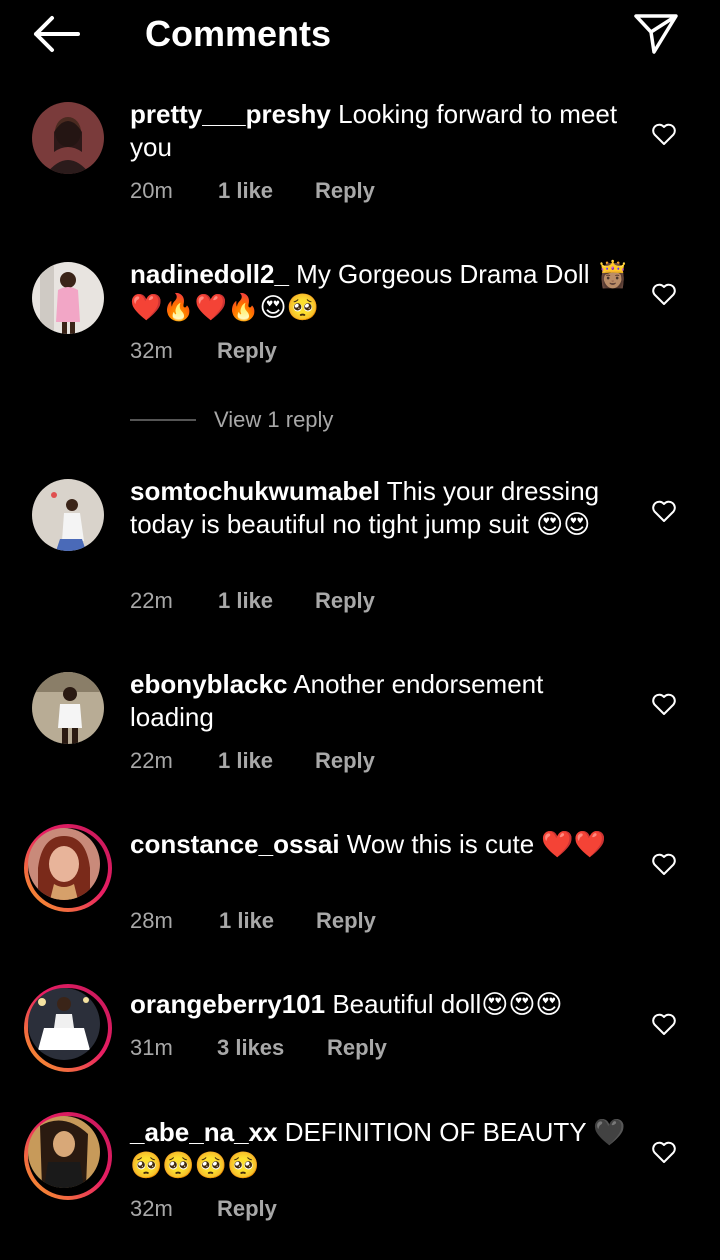 The width and height of the screenshot is (720, 1260). I want to click on comment-text: orangeberry101 Beautiful doll😍😍😍, so click(380, 1004).